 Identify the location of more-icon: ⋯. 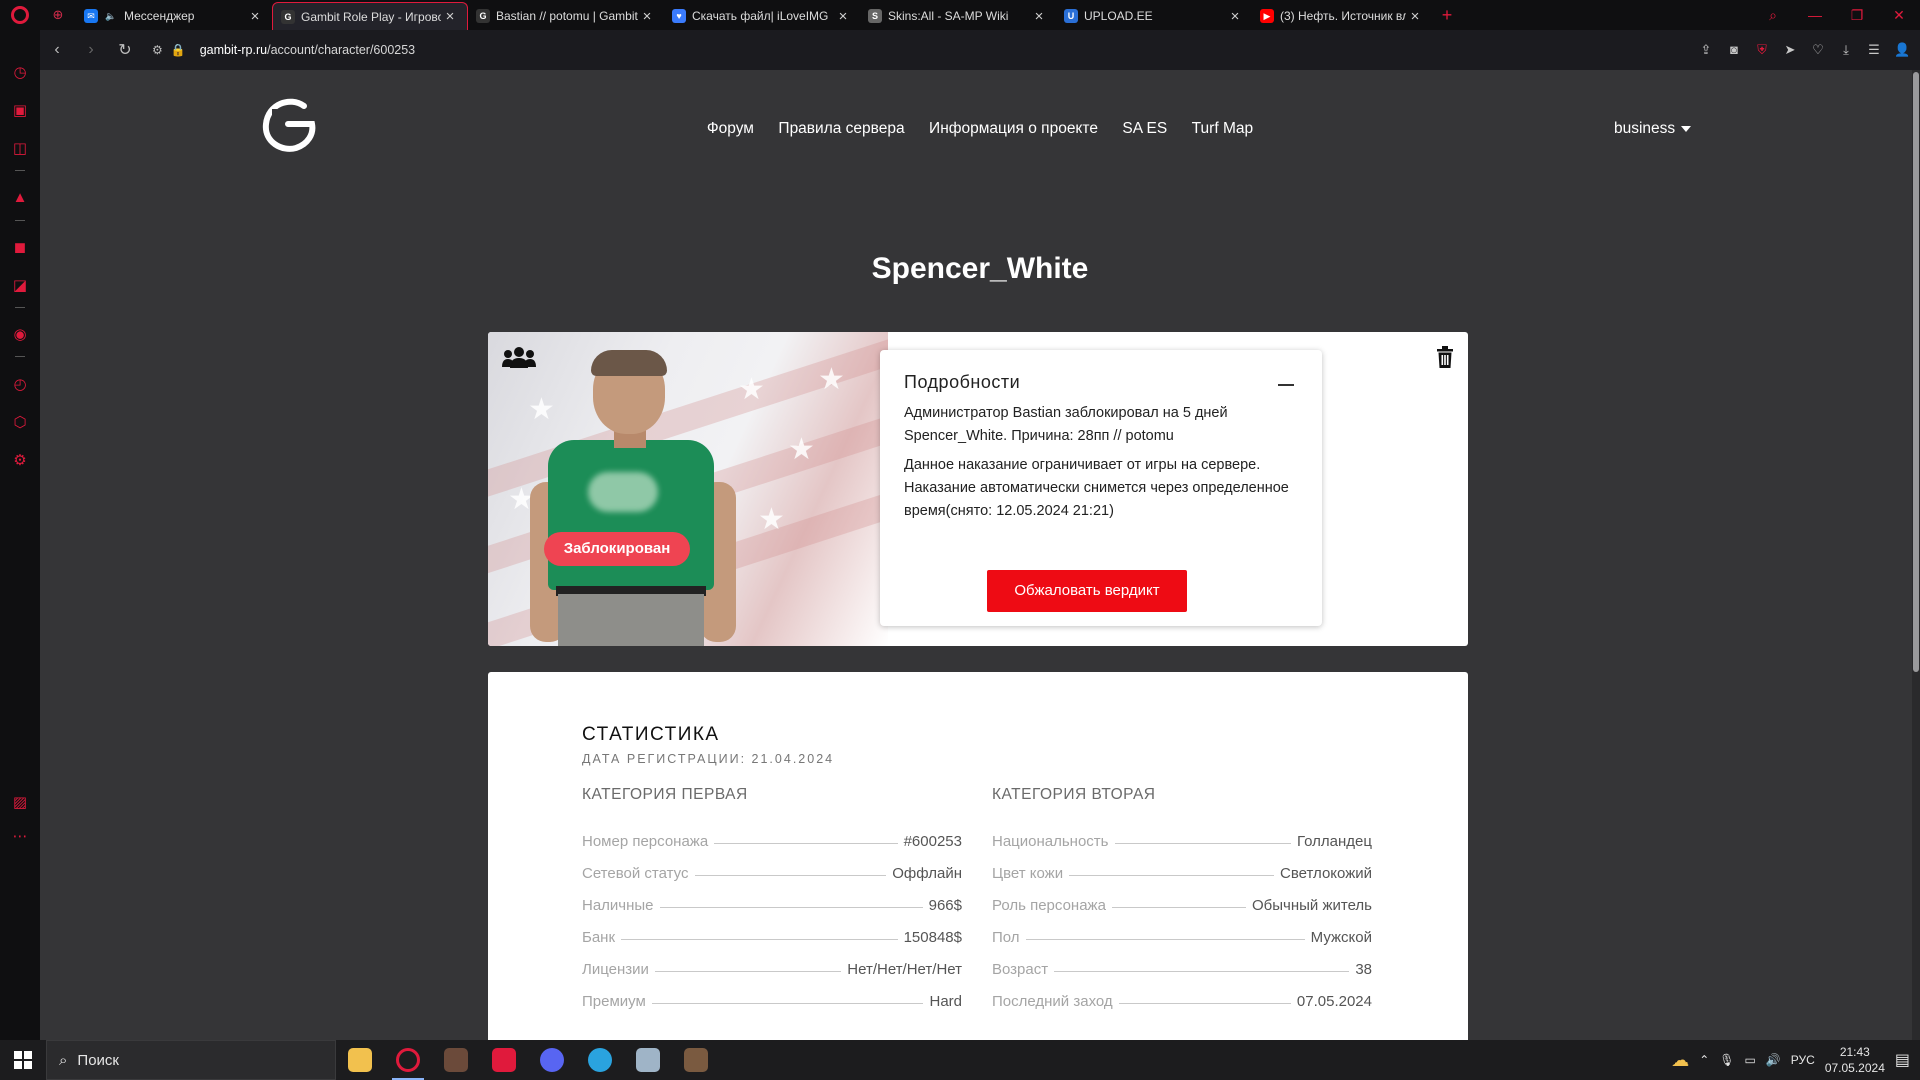
(20, 836).